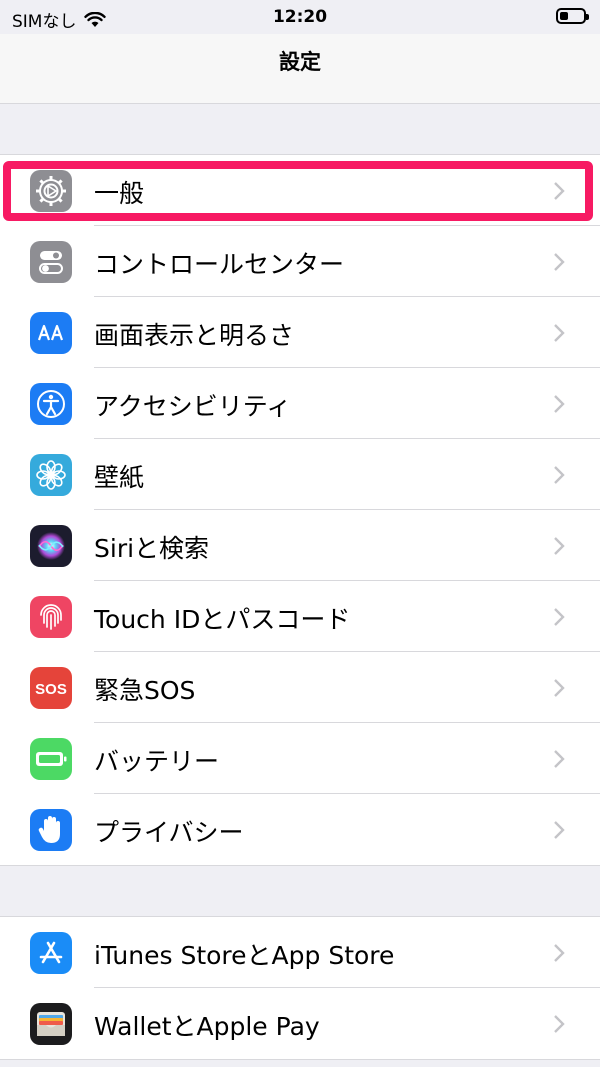  What do you see at coordinates (222, 619) in the screenshot?
I see `settings-row-label: Touch IDとパスコード` at bounding box center [222, 619].